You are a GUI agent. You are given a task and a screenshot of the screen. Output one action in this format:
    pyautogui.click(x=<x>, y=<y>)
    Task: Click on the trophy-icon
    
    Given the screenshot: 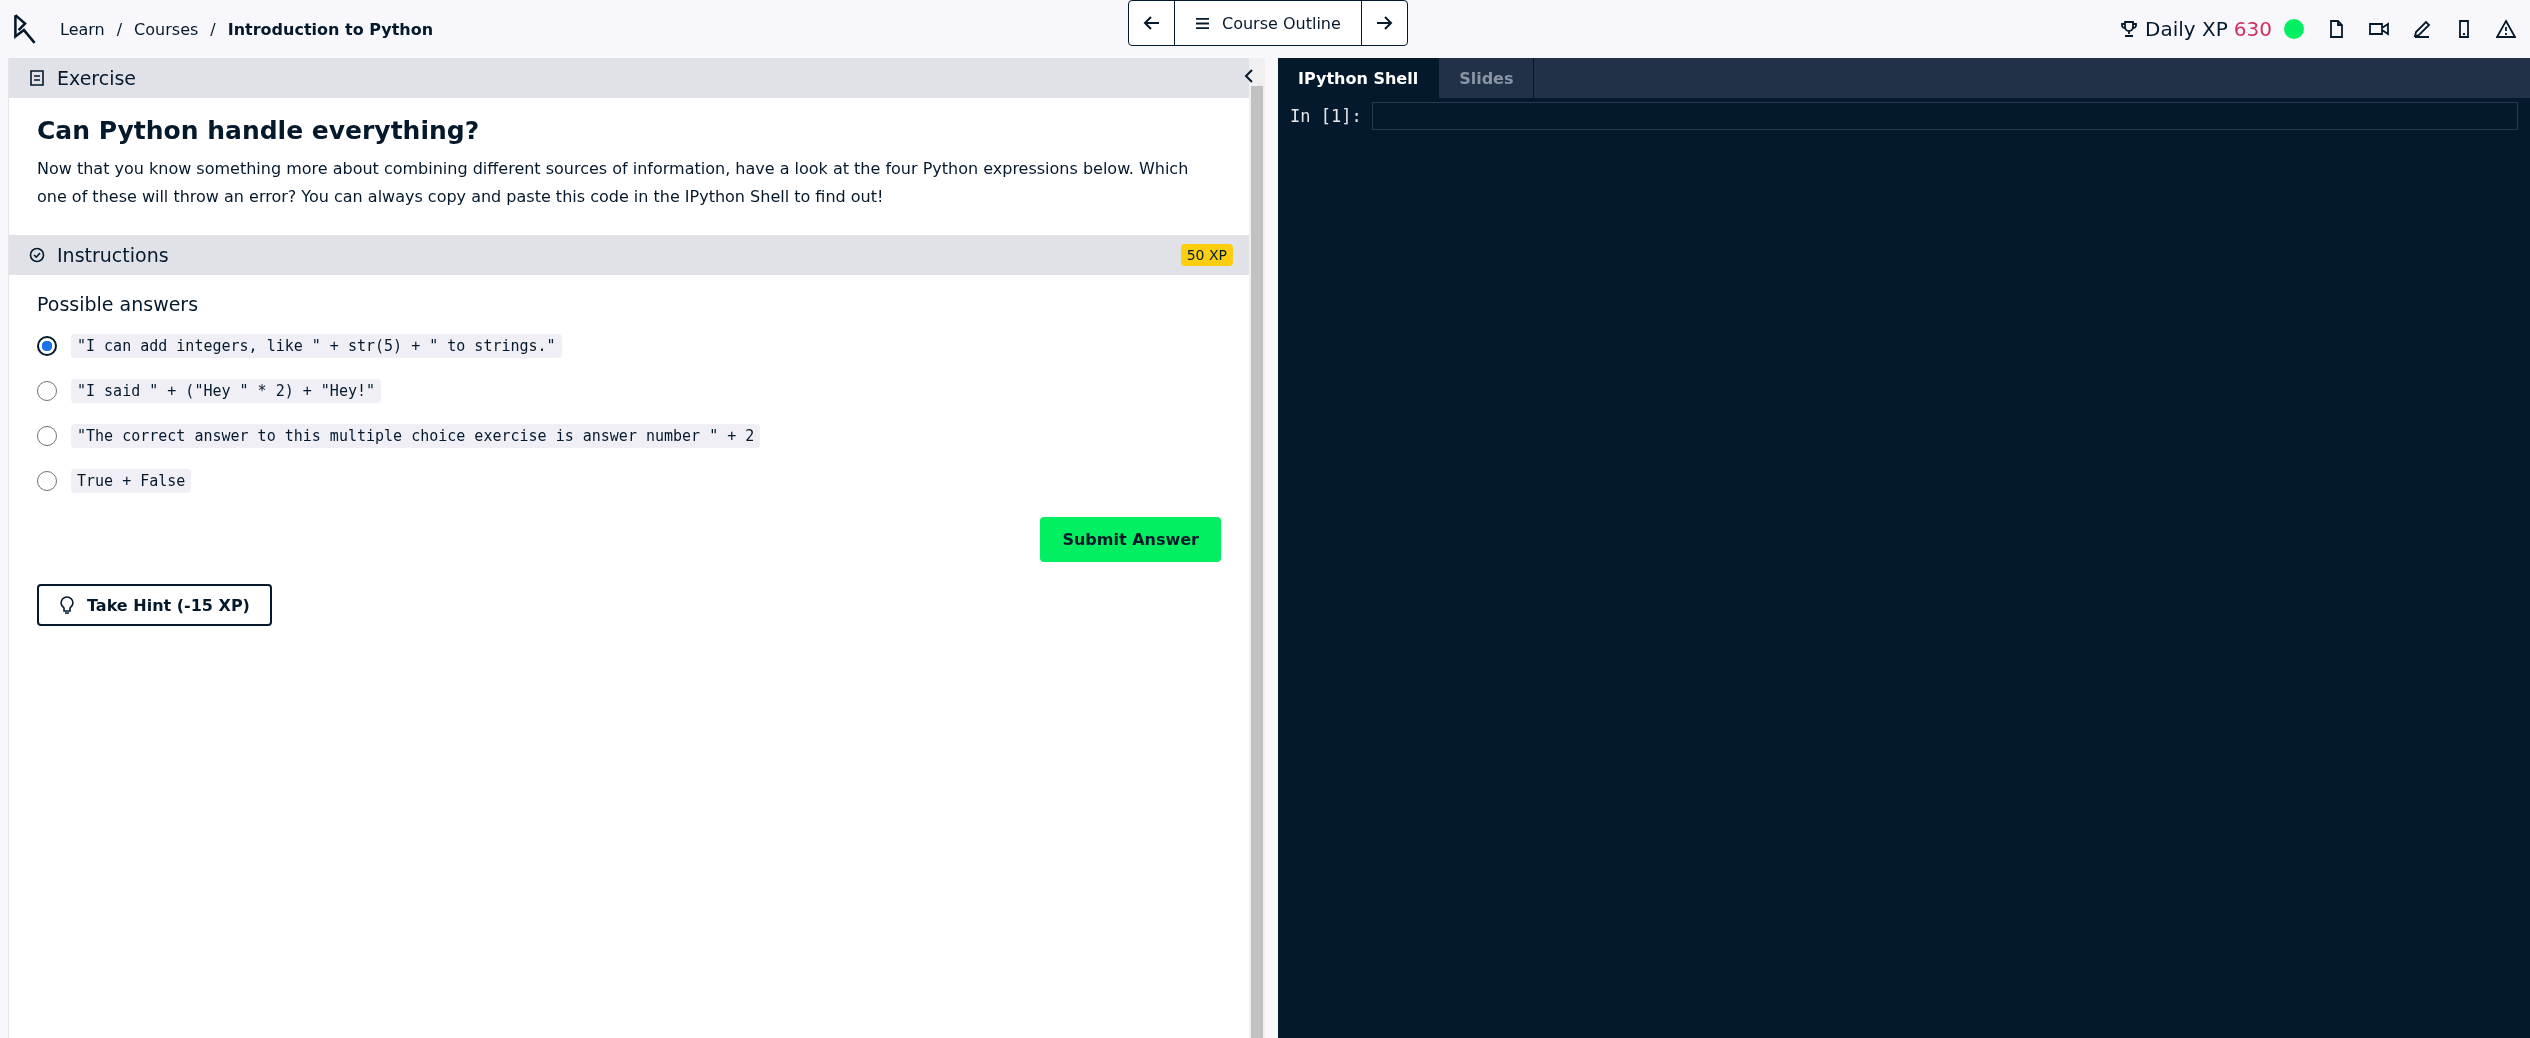 What is the action you would take?
    pyautogui.click(x=2129, y=29)
    